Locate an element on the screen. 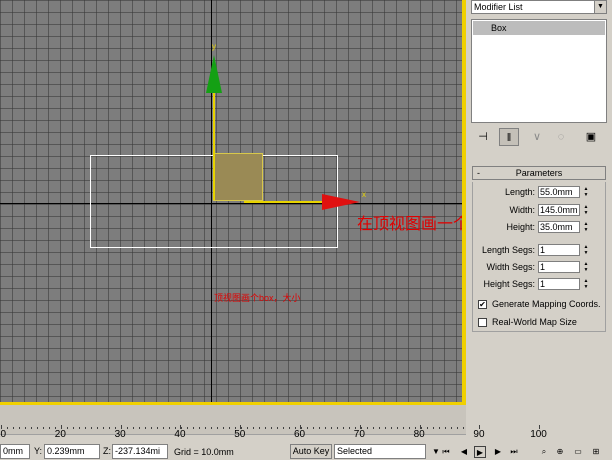  y-coordinate-field: 0.239mm is located at coordinates (72, 451).